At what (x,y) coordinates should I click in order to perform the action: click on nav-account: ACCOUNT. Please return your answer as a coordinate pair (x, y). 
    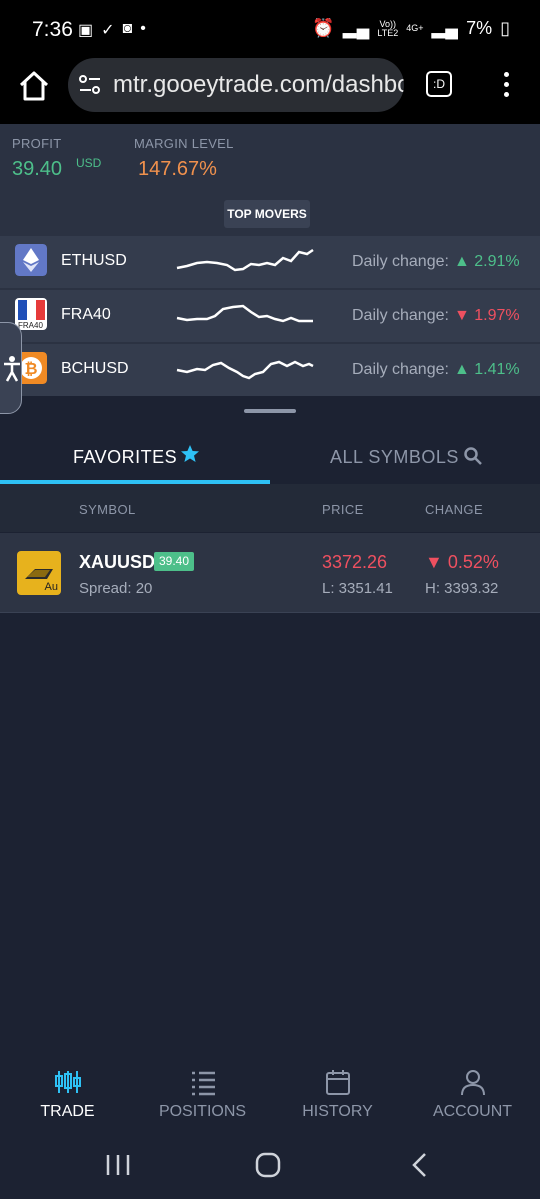
    Looking at the image, I should click on (472, 1100).